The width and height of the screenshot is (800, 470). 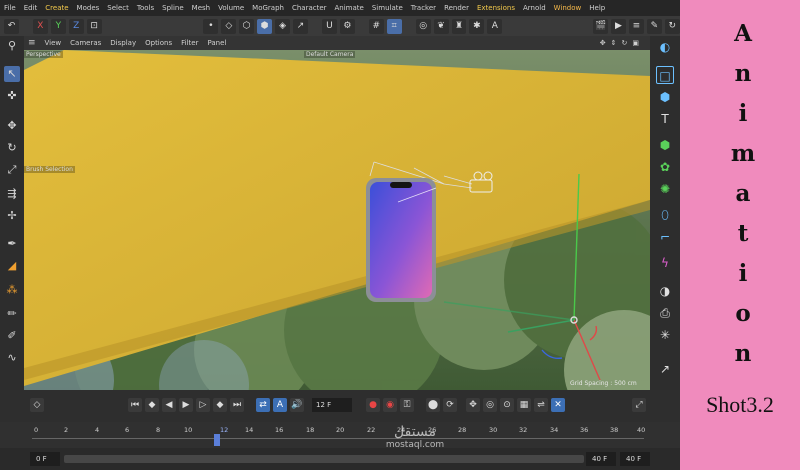 I want to click on cloner-icon: ✿, so click(x=665, y=167).